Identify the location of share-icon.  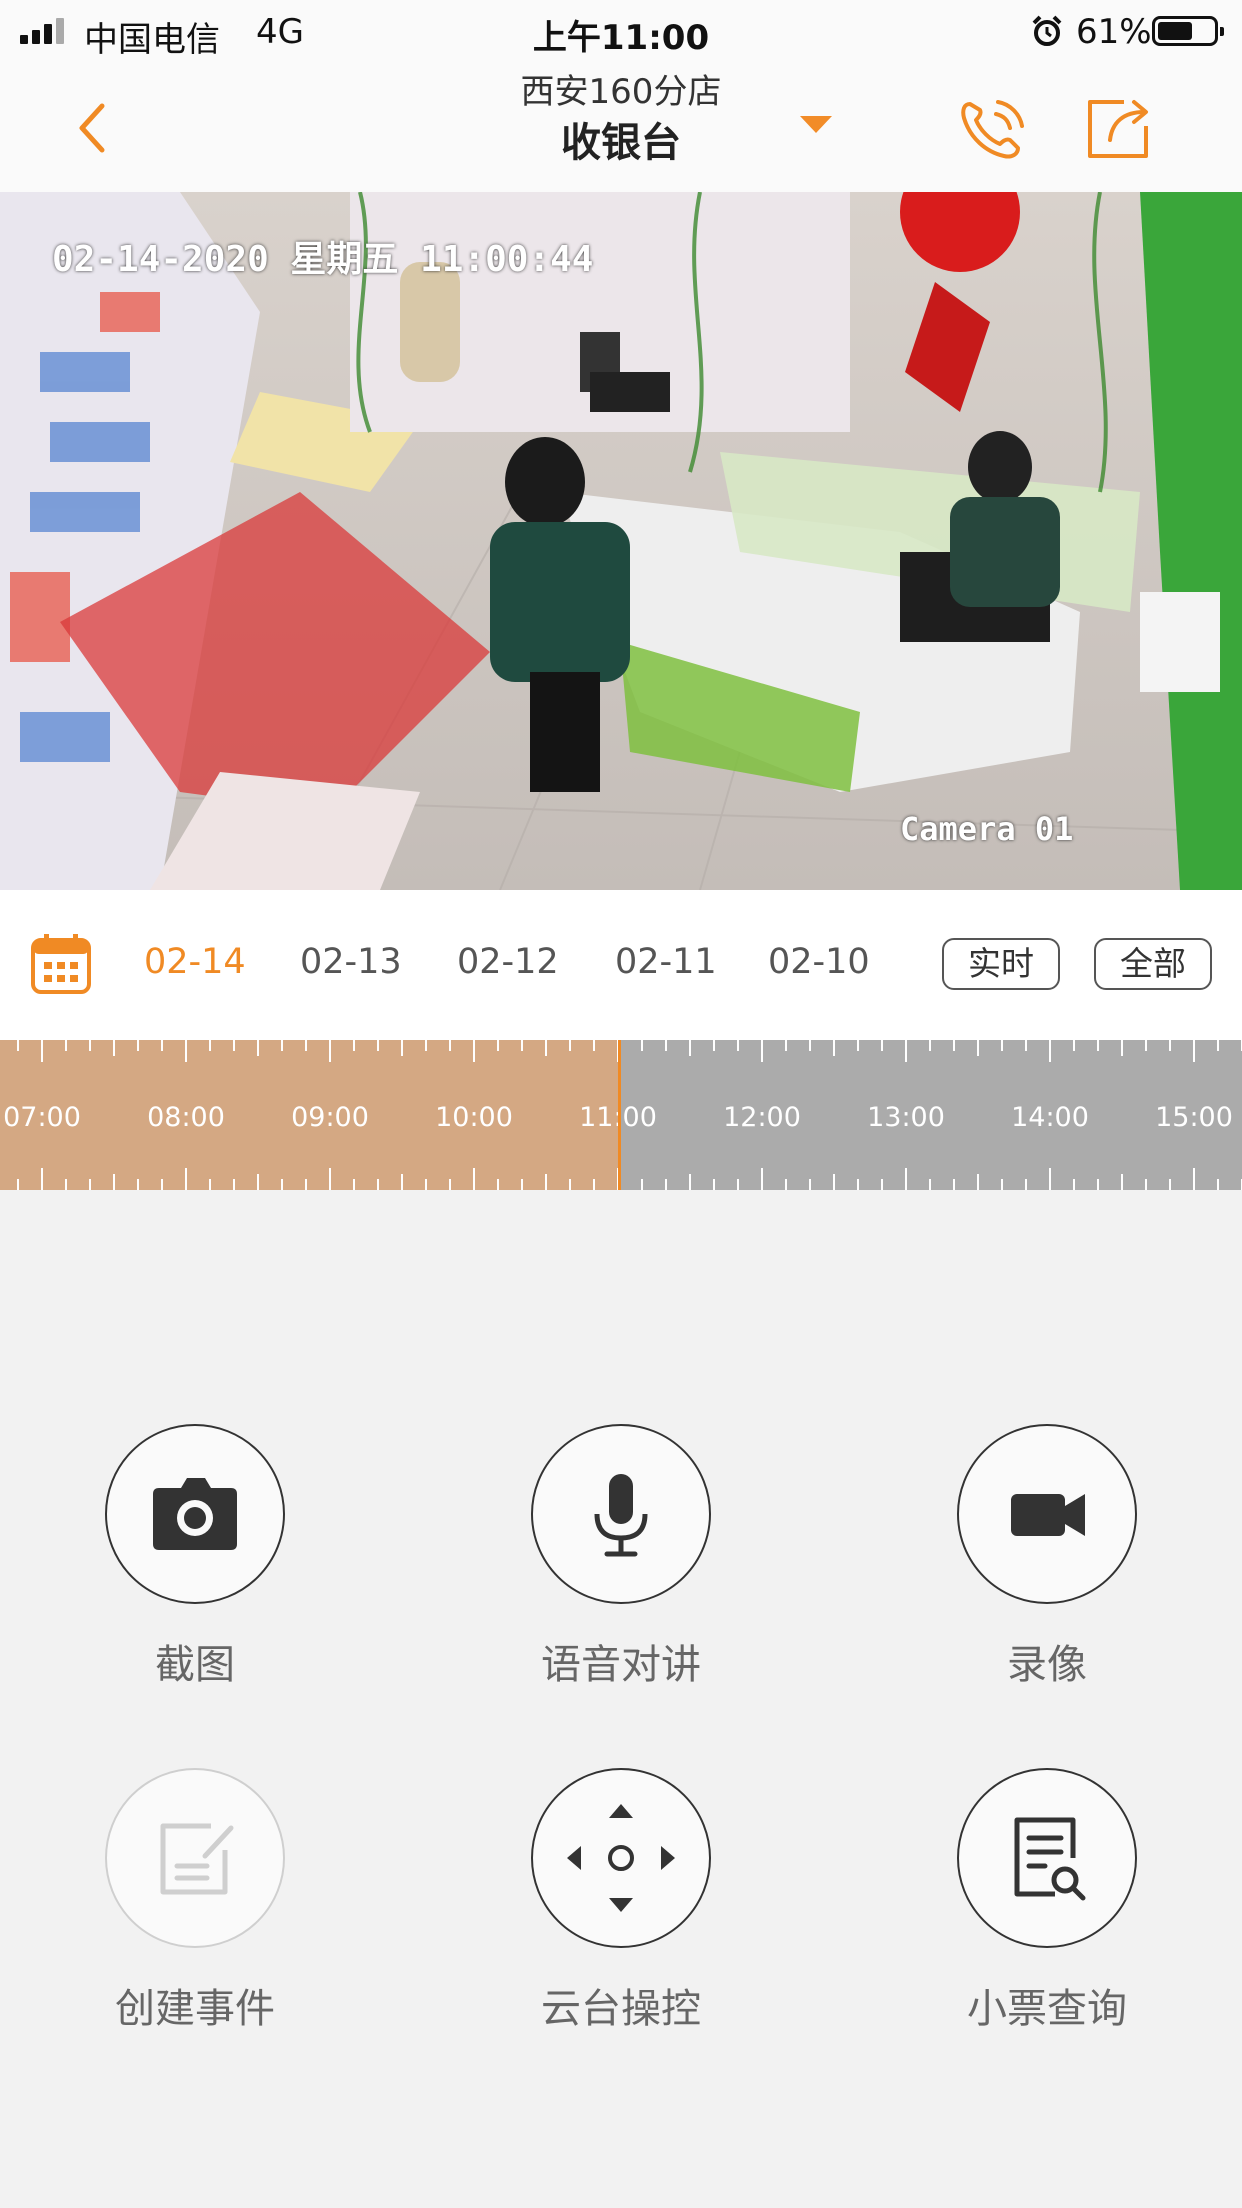
(1119, 129).